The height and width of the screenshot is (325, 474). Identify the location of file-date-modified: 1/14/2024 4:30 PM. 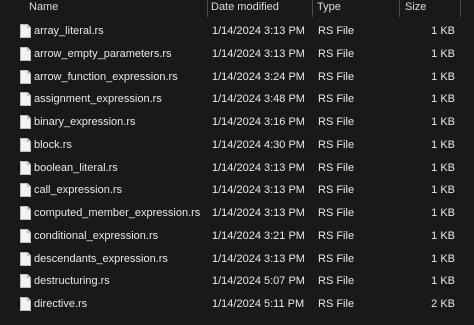
(258, 144).